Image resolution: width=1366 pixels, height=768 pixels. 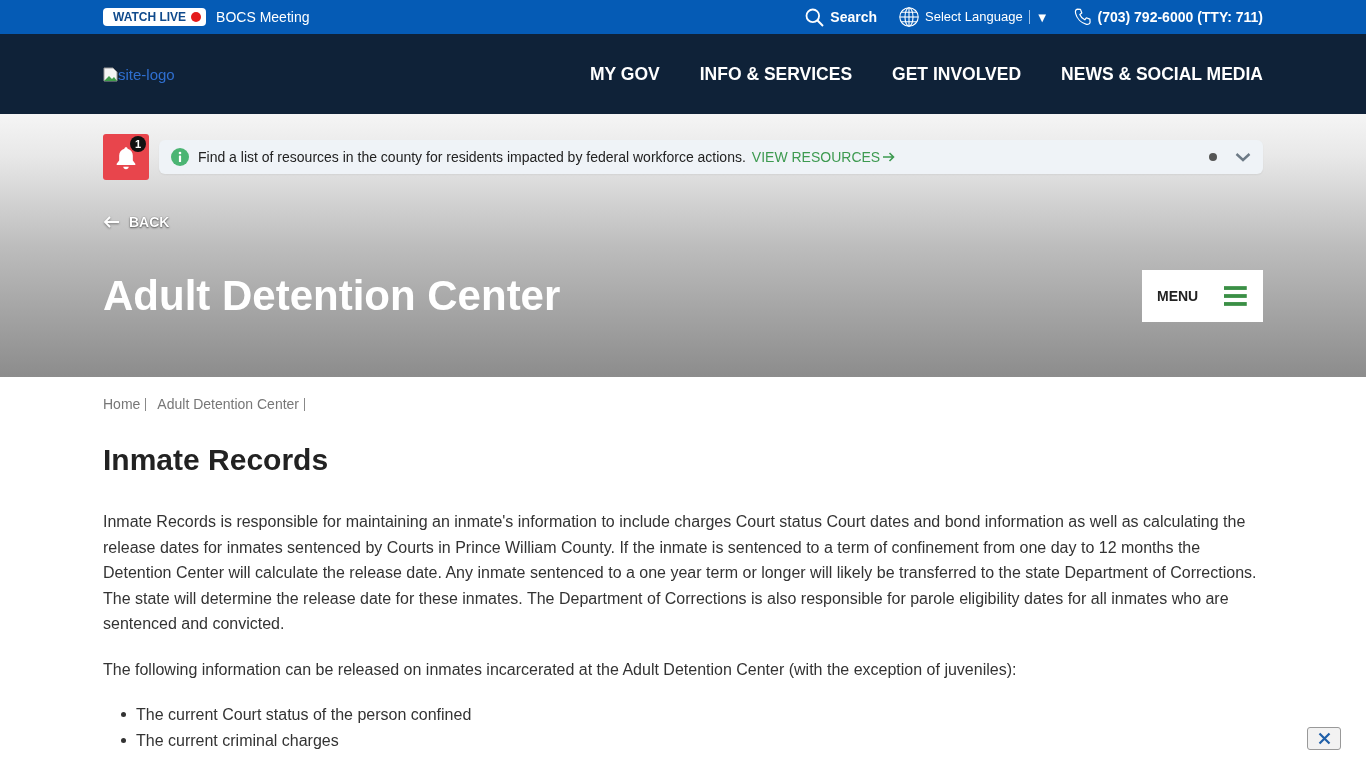 I want to click on pager-dot-icon, so click(x=1213, y=157).